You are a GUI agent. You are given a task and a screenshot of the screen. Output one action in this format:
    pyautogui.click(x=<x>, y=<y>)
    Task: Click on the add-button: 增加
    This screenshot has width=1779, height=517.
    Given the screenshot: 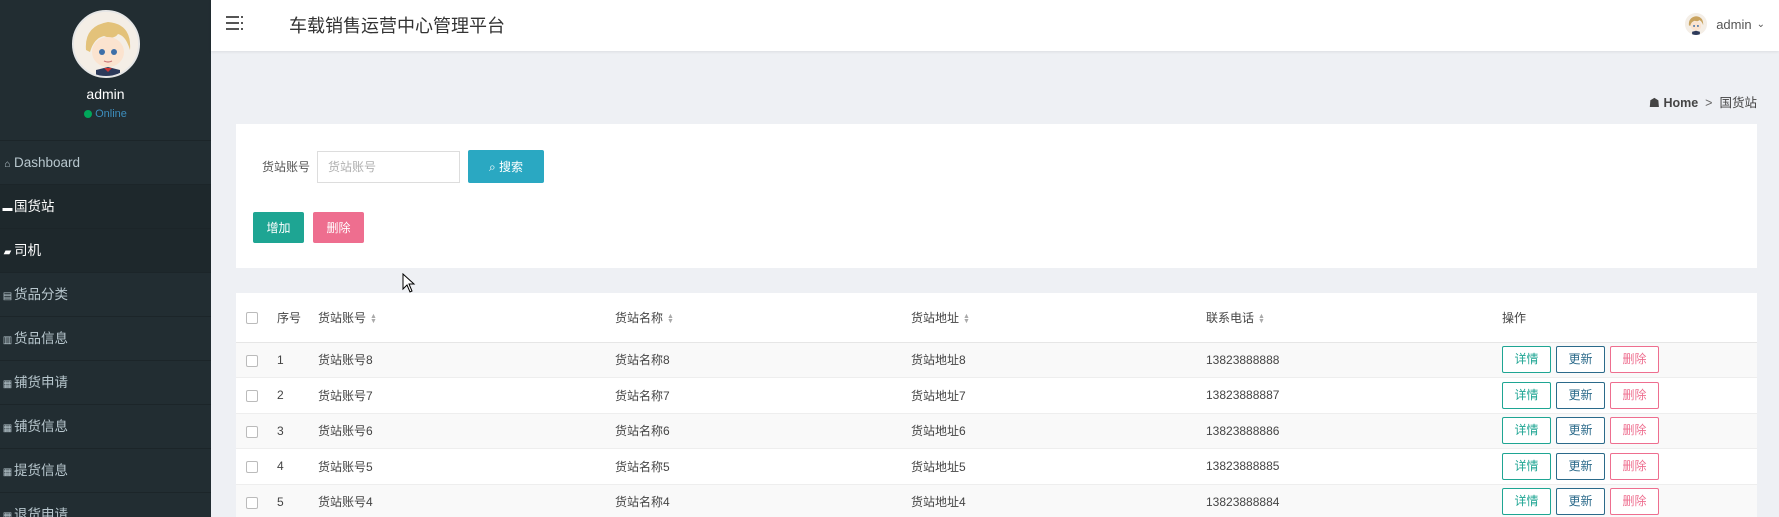 What is the action you would take?
    pyautogui.click(x=278, y=227)
    